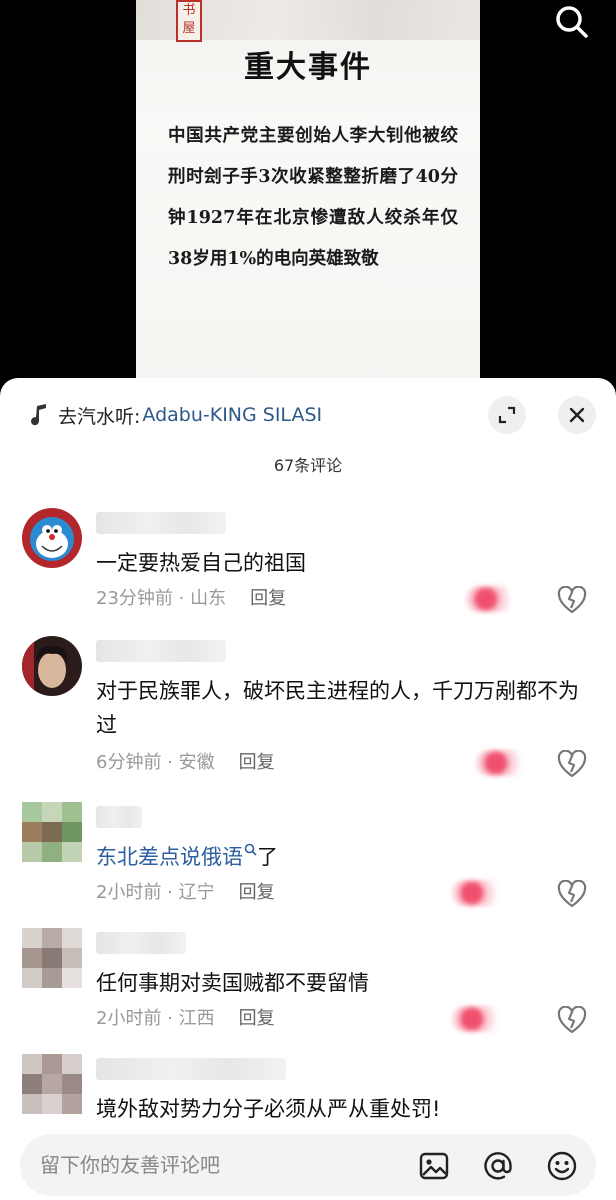  Describe the element at coordinates (308, 465) in the screenshot. I see `comment-count: 67条评论` at that location.